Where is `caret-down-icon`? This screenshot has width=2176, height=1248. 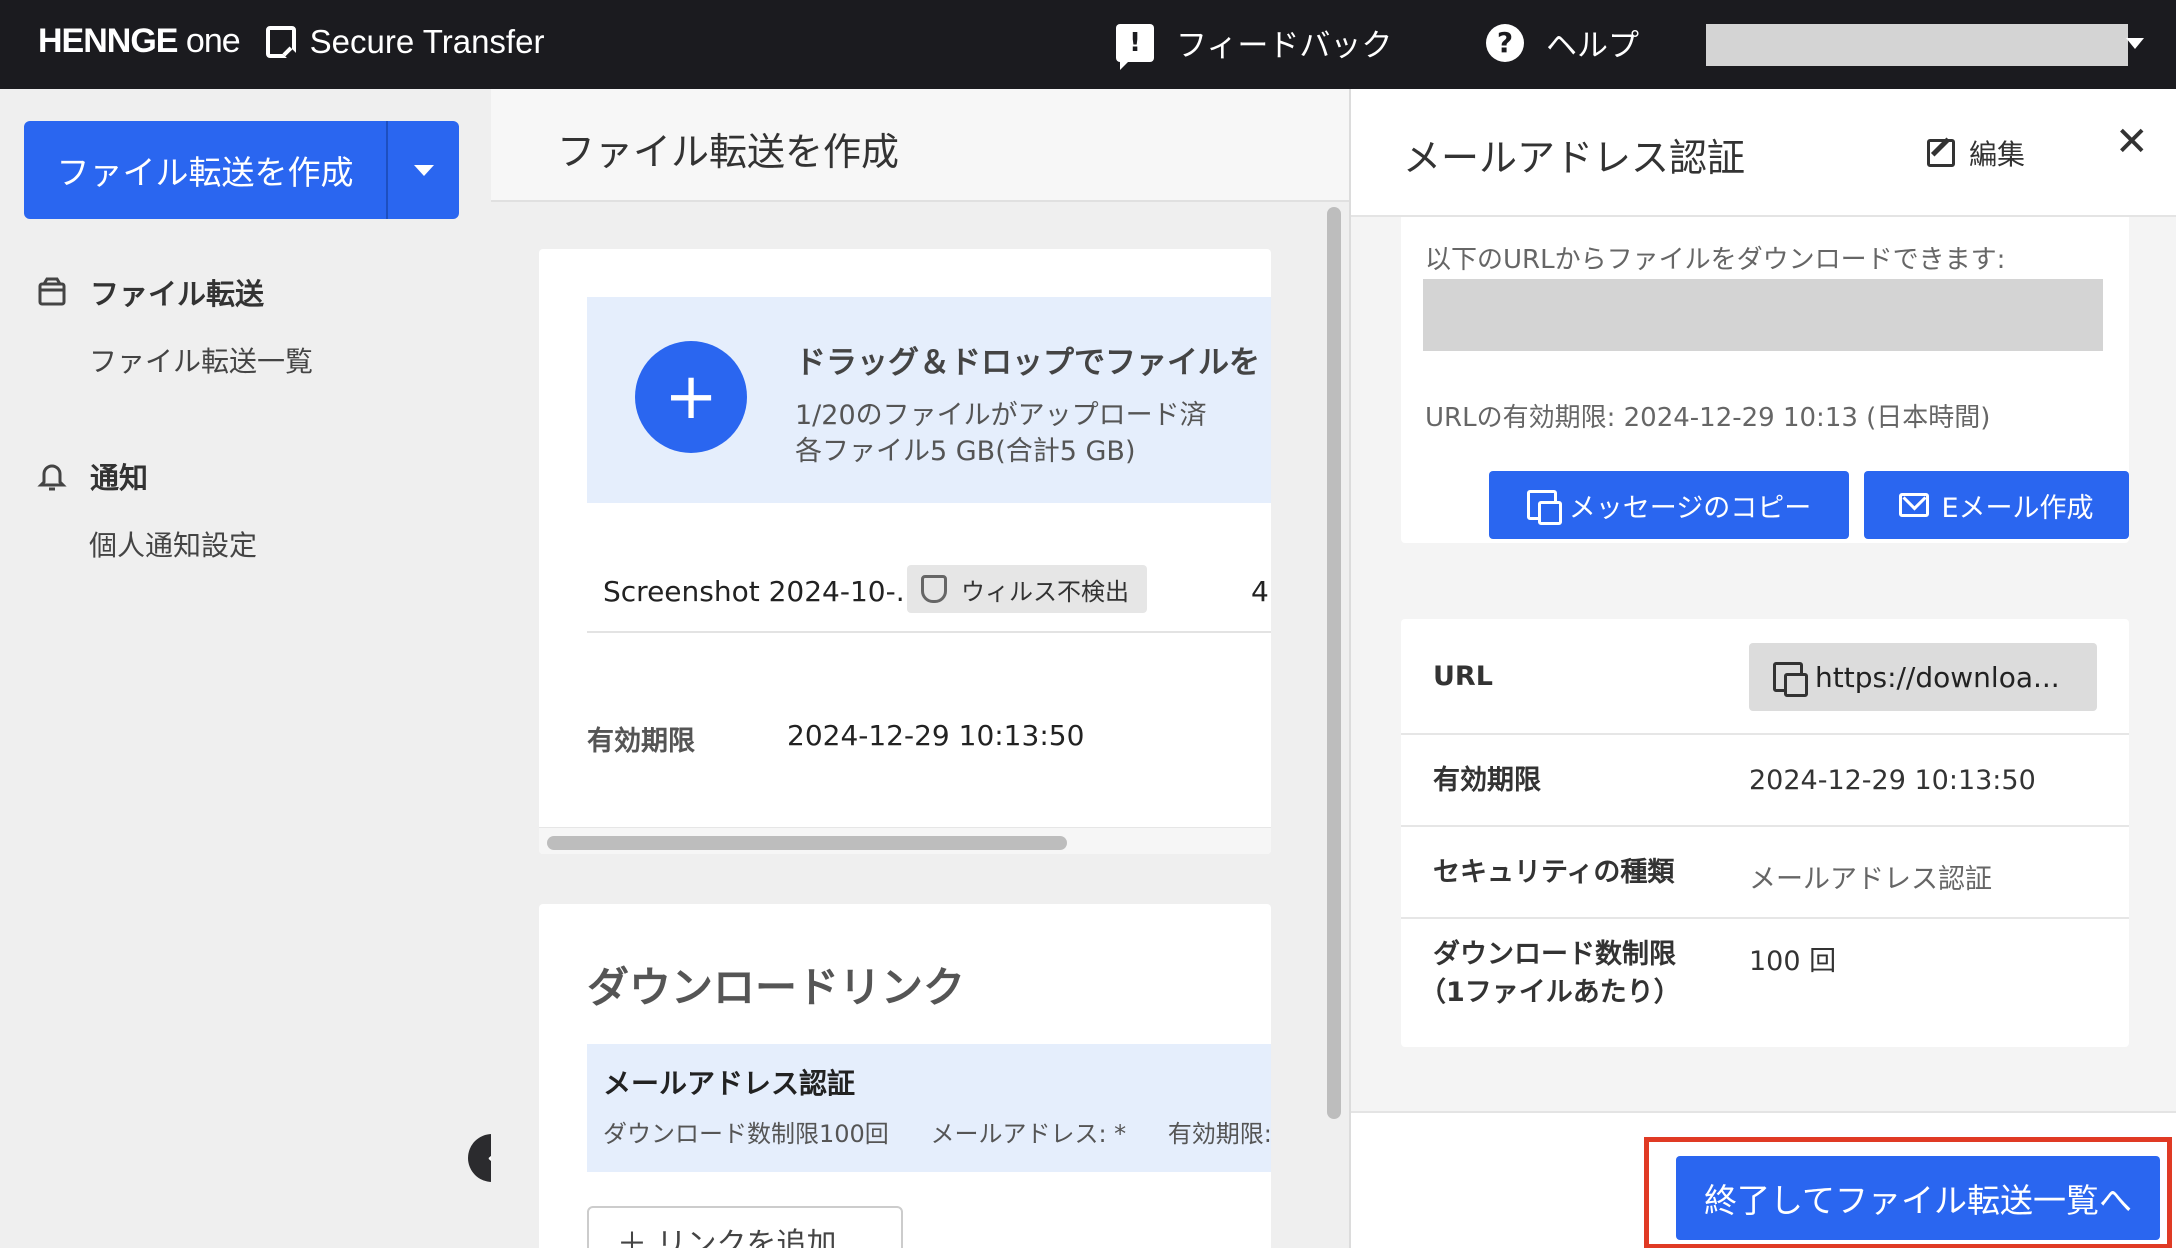 caret-down-icon is located at coordinates (423, 170).